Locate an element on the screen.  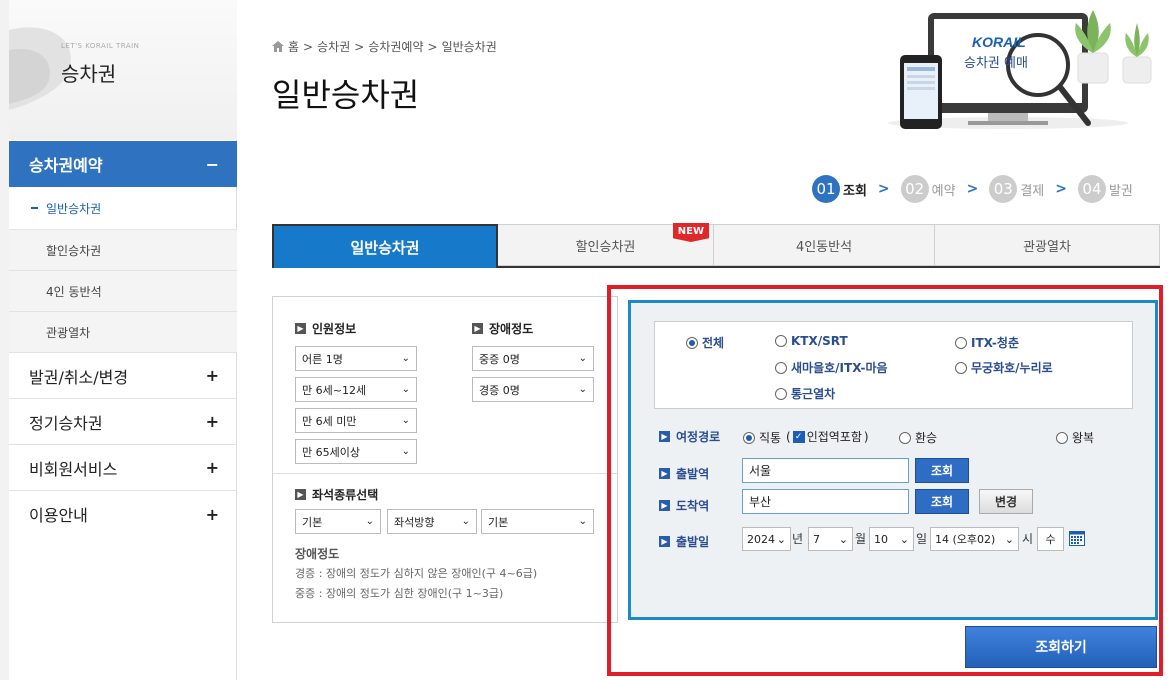
swoosh-graphic is located at coordinates (40, 68).